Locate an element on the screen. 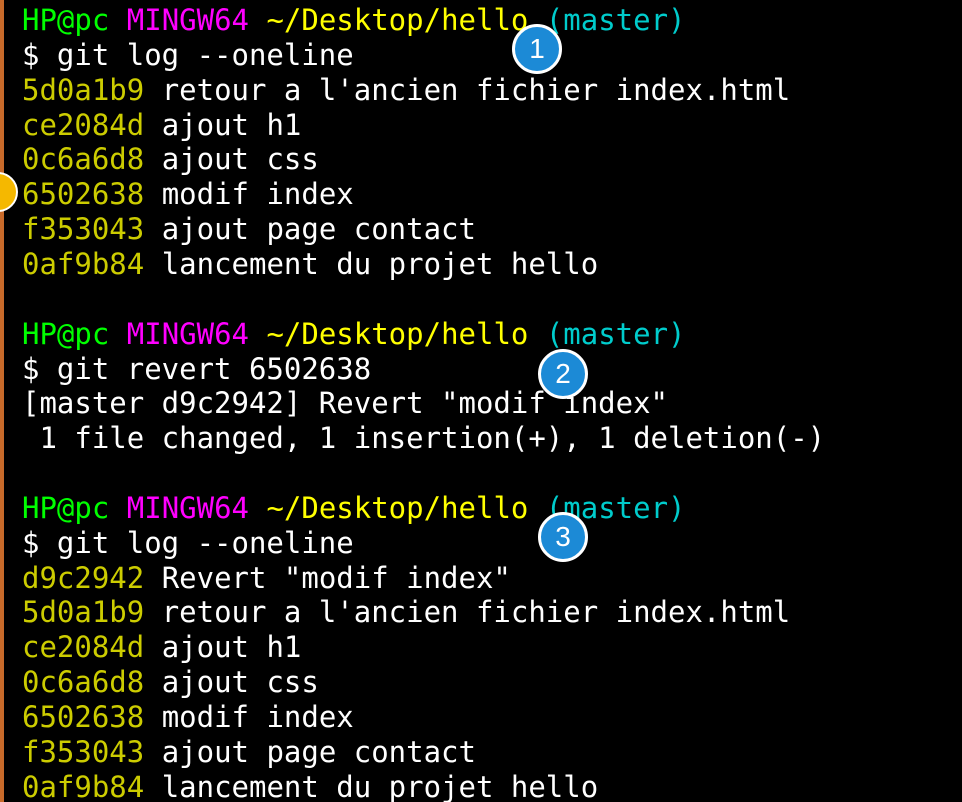 This screenshot has height=802, width=962. command-text: $ git revert 6502638 is located at coordinates (197, 368).